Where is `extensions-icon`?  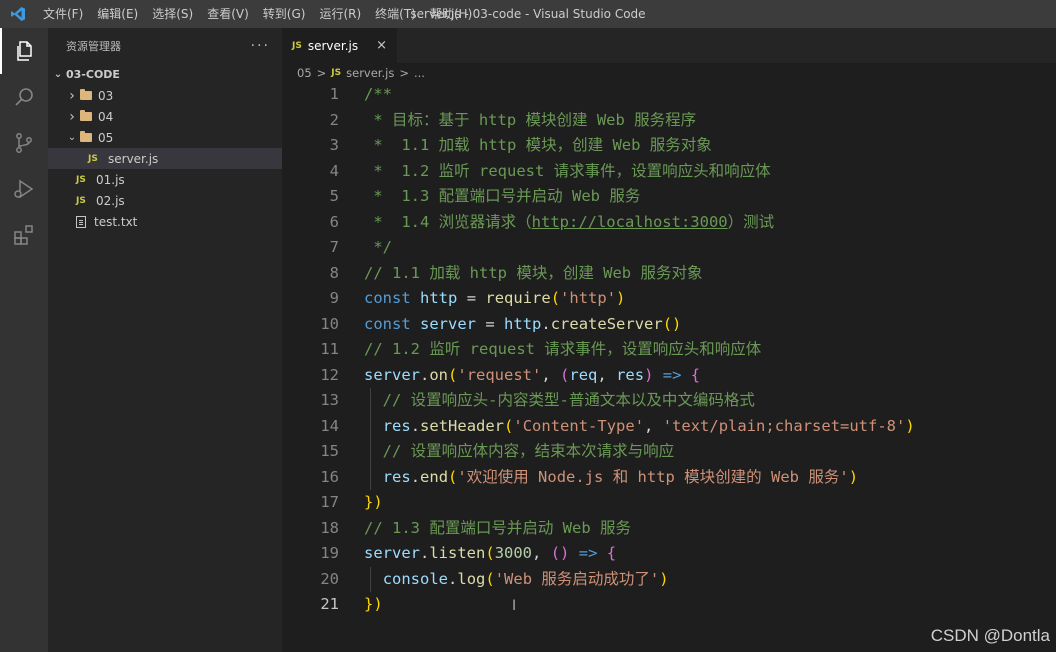
extensions-icon is located at coordinates (24, 235).